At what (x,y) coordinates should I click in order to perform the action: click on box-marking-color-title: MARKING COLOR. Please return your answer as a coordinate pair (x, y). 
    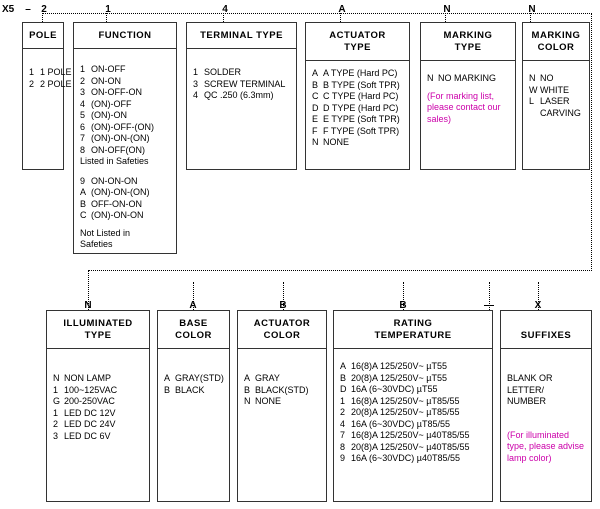
    Looking at the image, I should click on (556, 38).